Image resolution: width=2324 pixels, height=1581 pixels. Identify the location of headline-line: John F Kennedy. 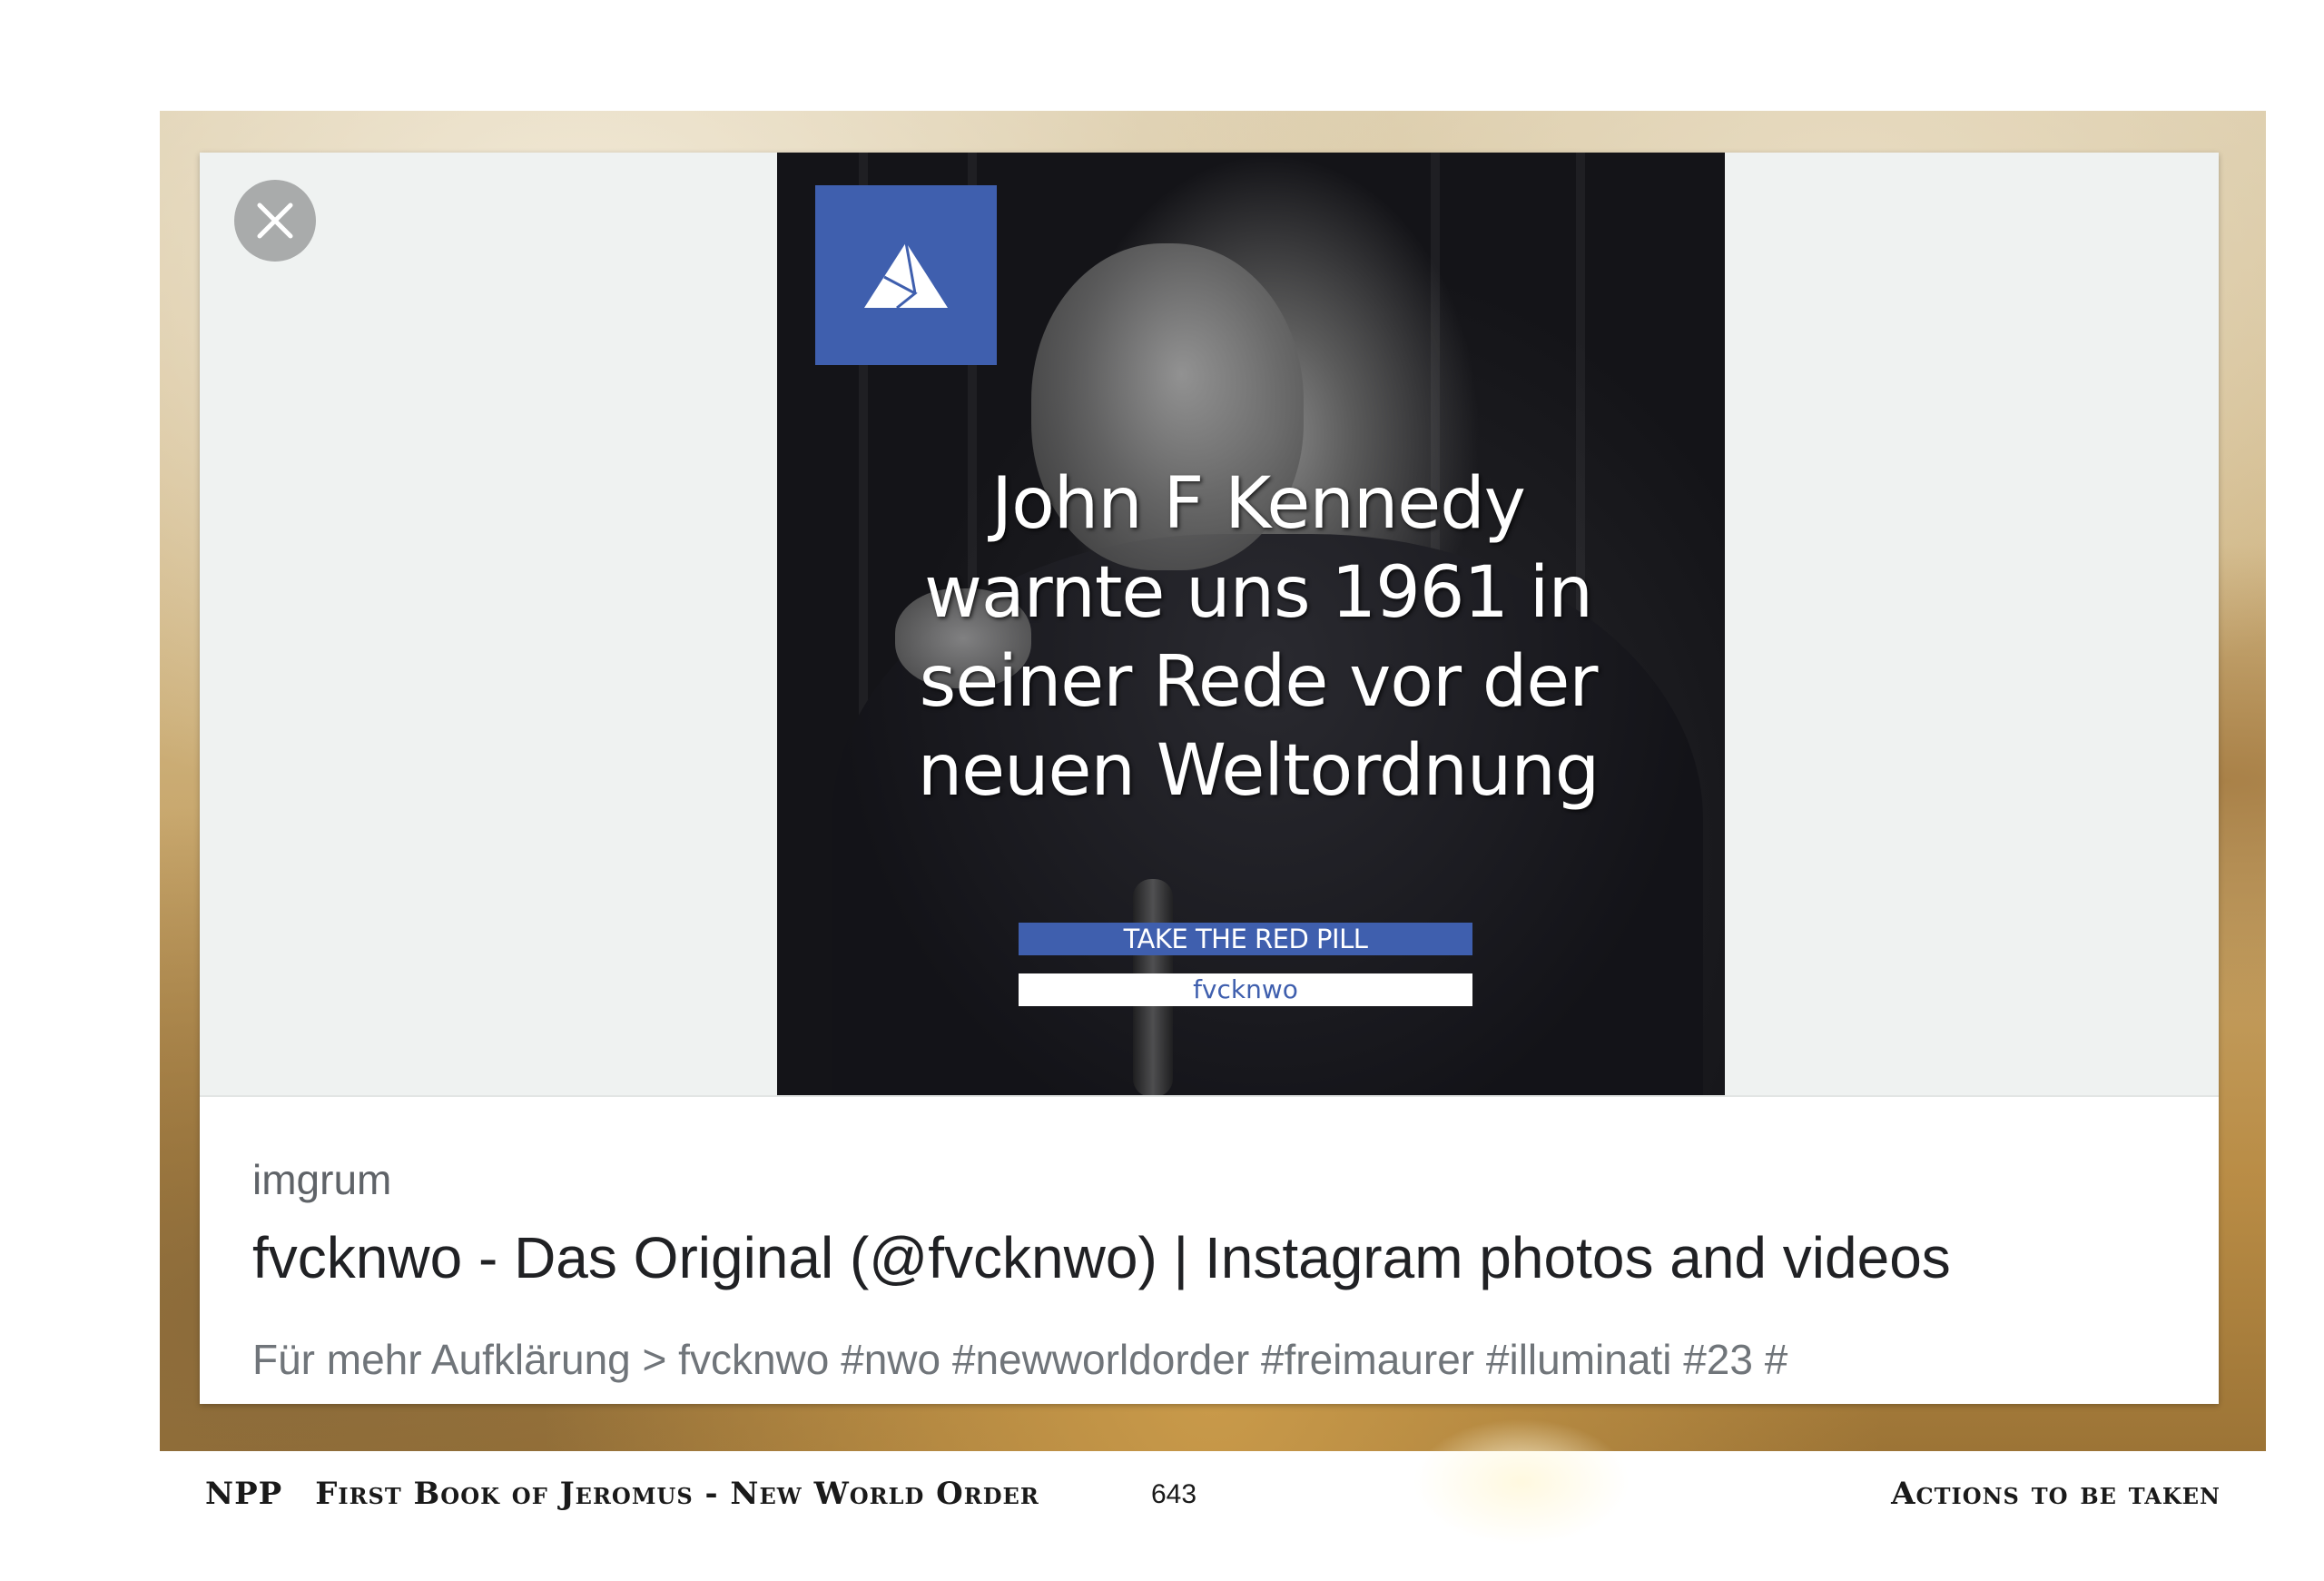
(1258, 504).